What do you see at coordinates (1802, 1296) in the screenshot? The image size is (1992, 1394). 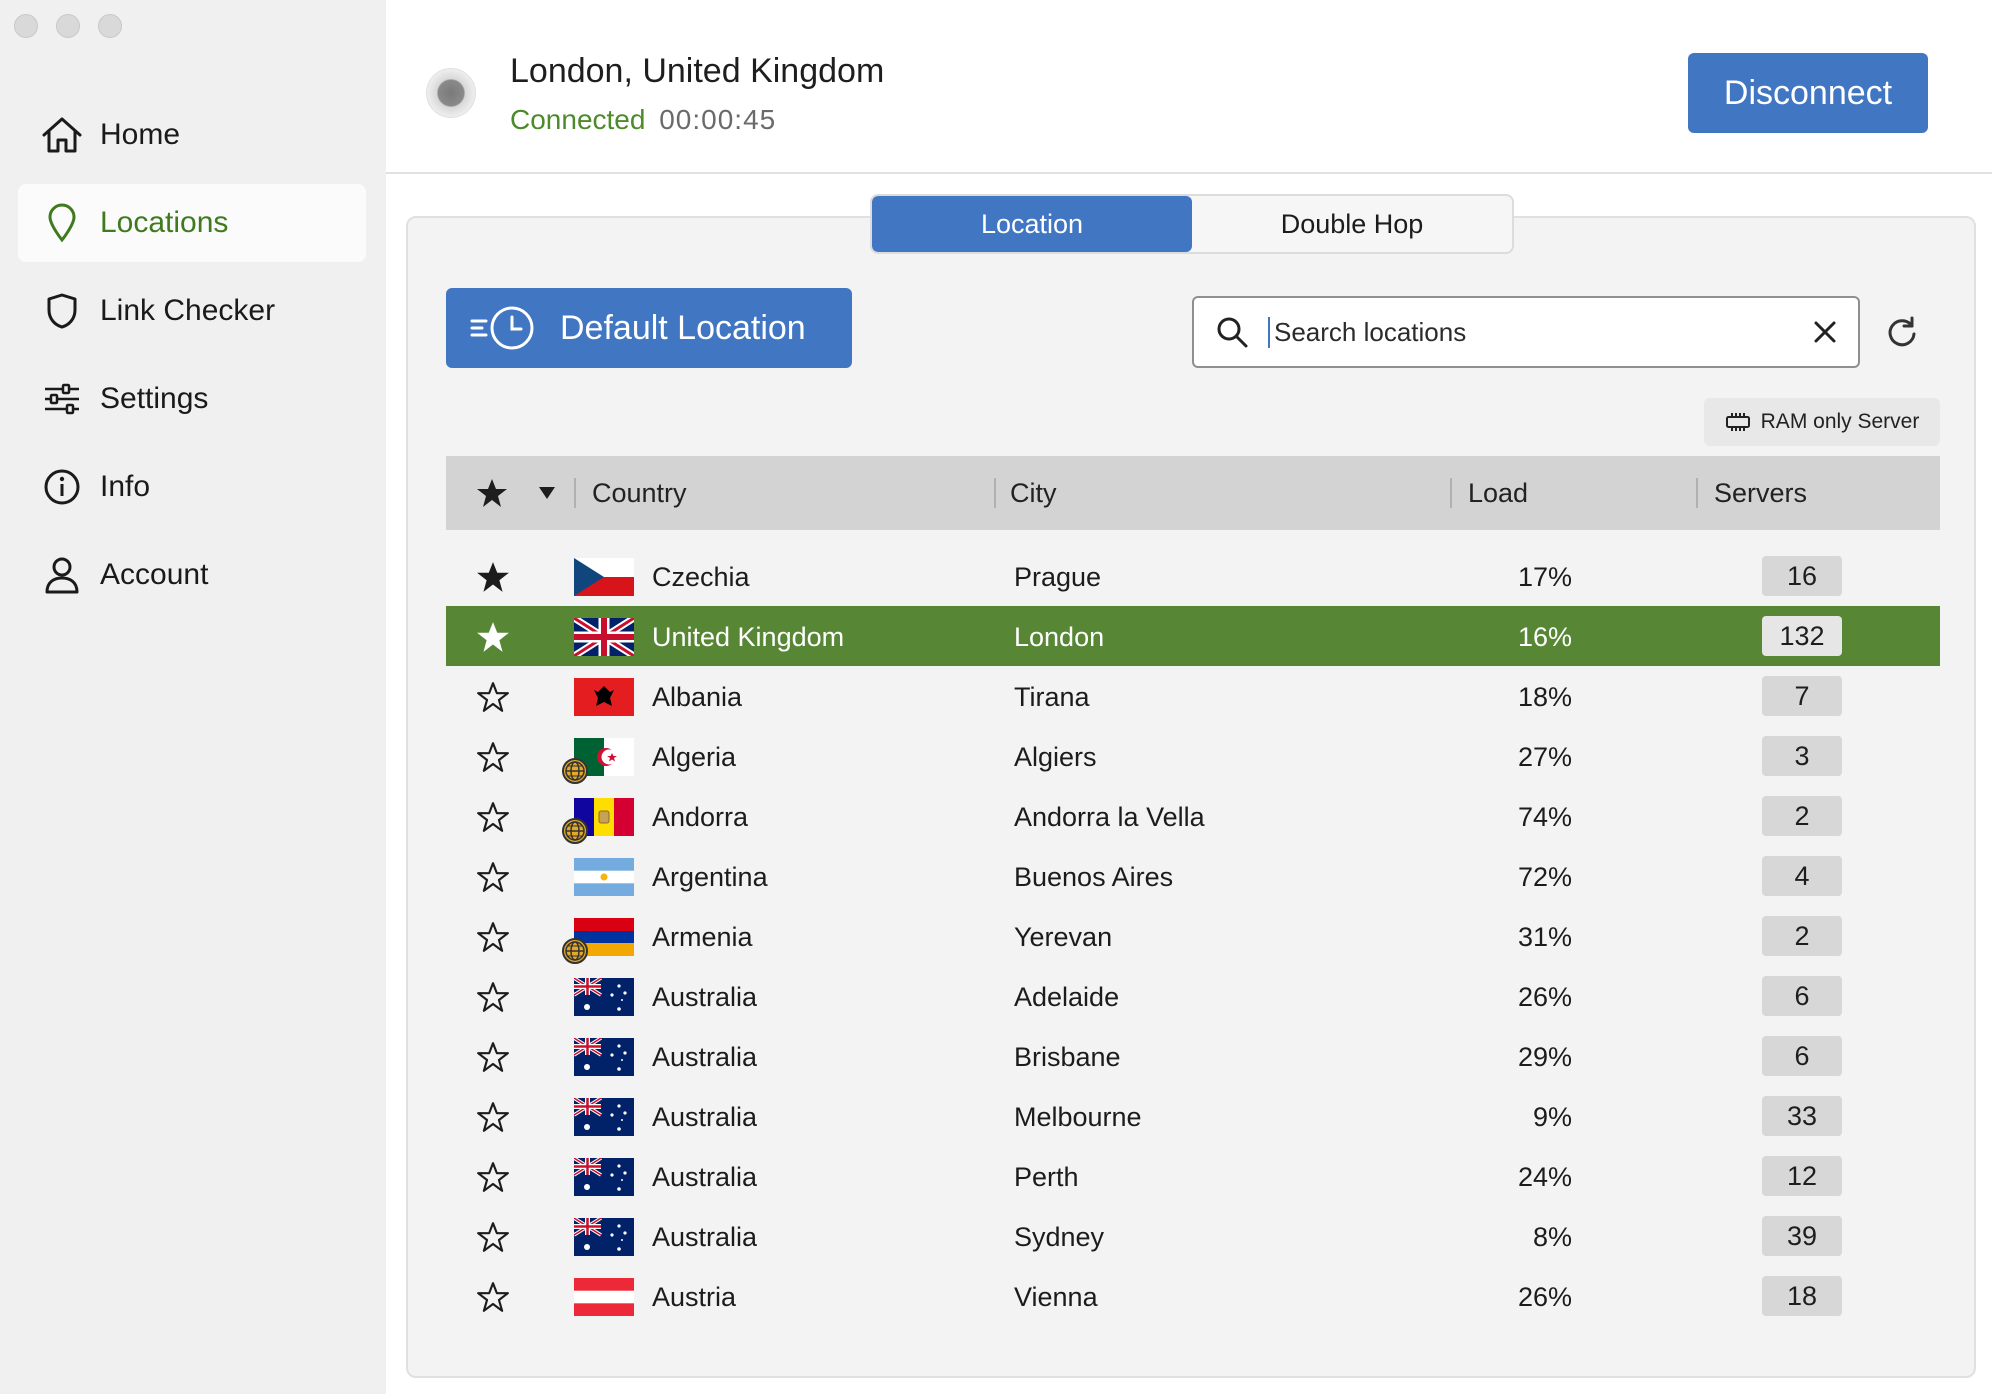 I see `cell-servers: 18` at bounding box center [1802, 1296].